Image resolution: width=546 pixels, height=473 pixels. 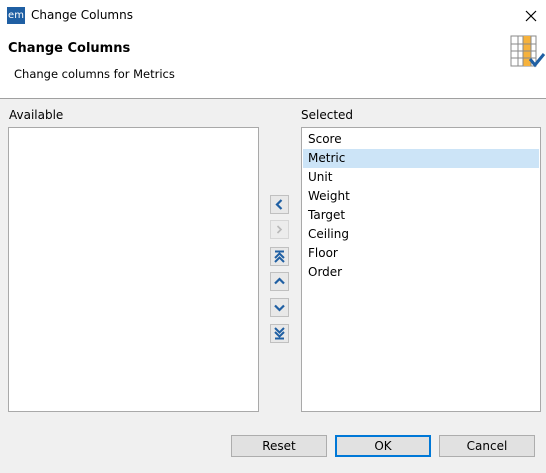 I want to click on cancel-button: Cancel, so click(x=487, y=446).